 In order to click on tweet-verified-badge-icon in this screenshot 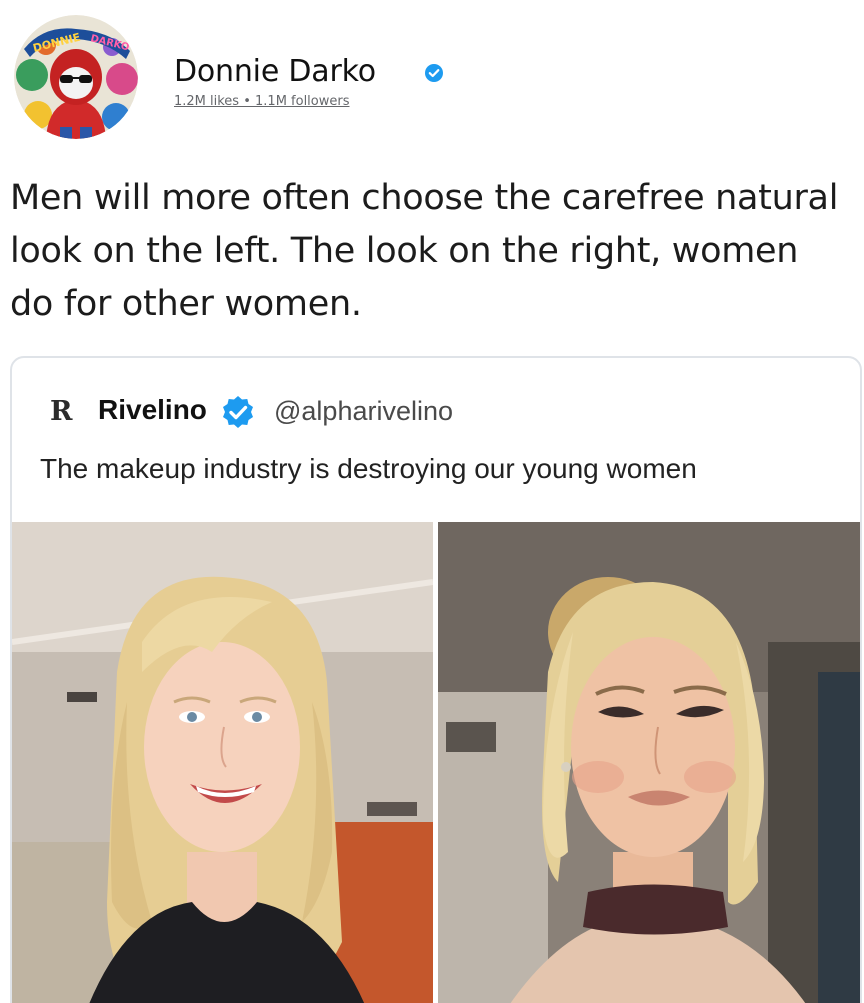, I will do `click(238, 412)`.